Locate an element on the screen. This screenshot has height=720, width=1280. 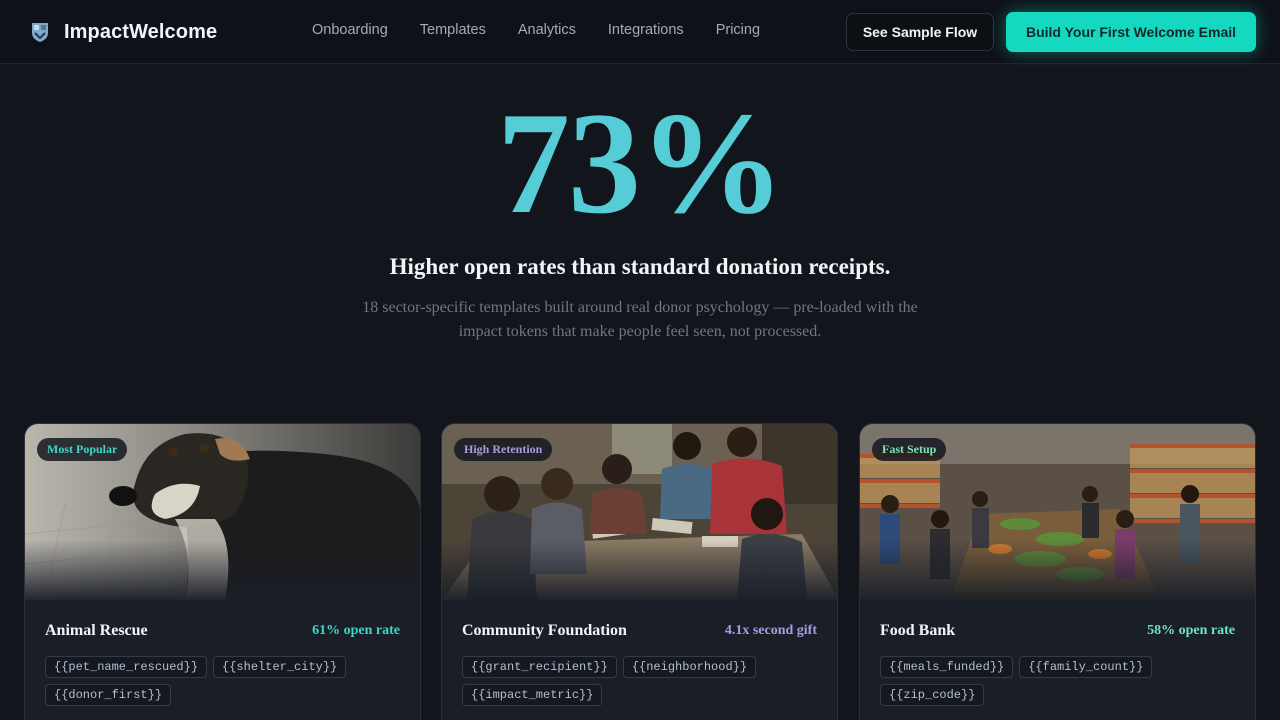
hero-stat: 73% is located at coordinates (641, 163).